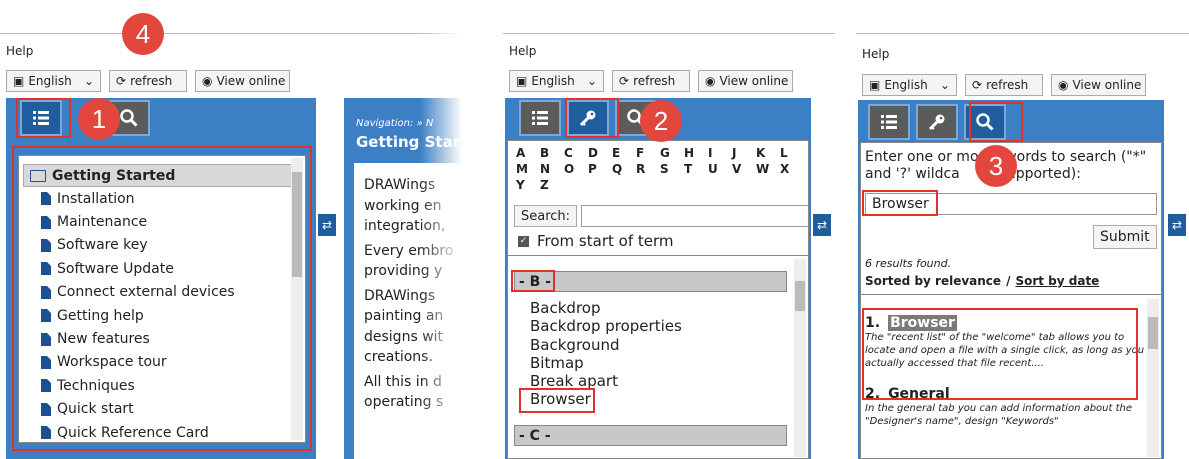 The image size is (1189, 459). What do you see at coordinates (528, 153) in the screenshot?
I see `letter-link: A` at bounding box center [528, 153].